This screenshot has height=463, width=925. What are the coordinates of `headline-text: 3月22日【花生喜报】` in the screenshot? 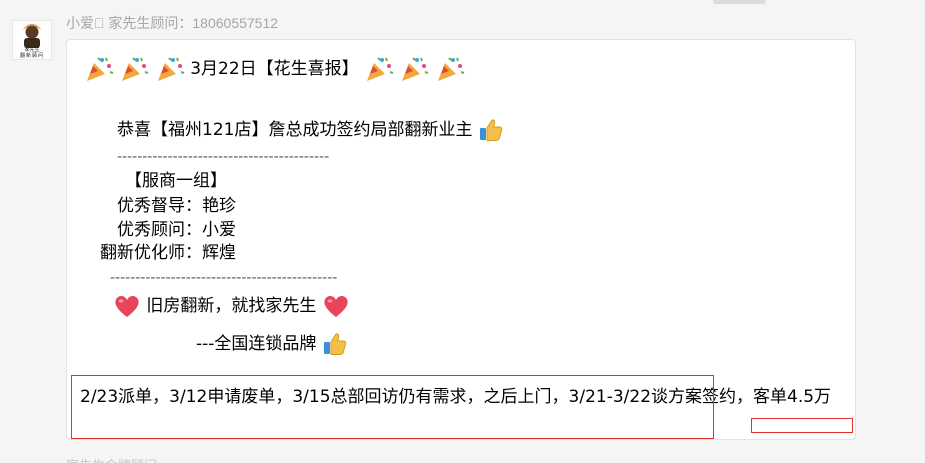 It's located at (274, 69).